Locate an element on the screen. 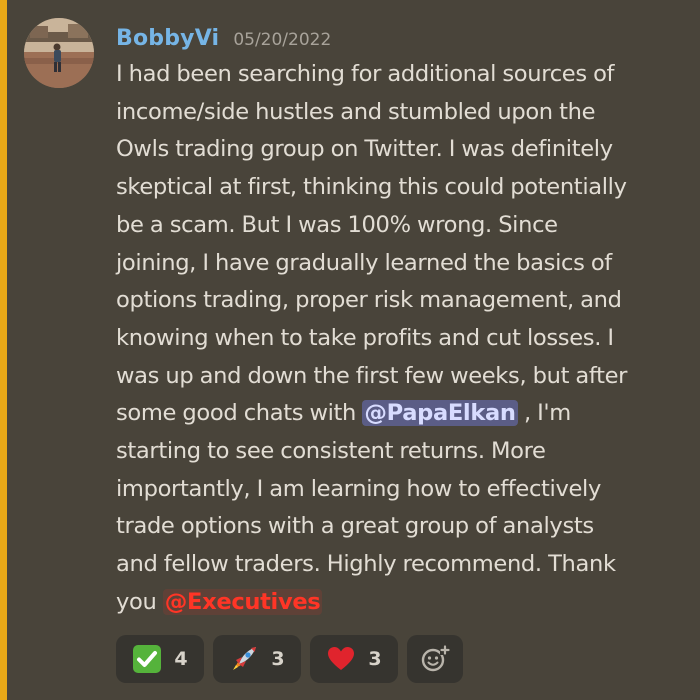 The height and width of the screenshot is (700, 700). message-text: you is located at coordinates (139, 601).